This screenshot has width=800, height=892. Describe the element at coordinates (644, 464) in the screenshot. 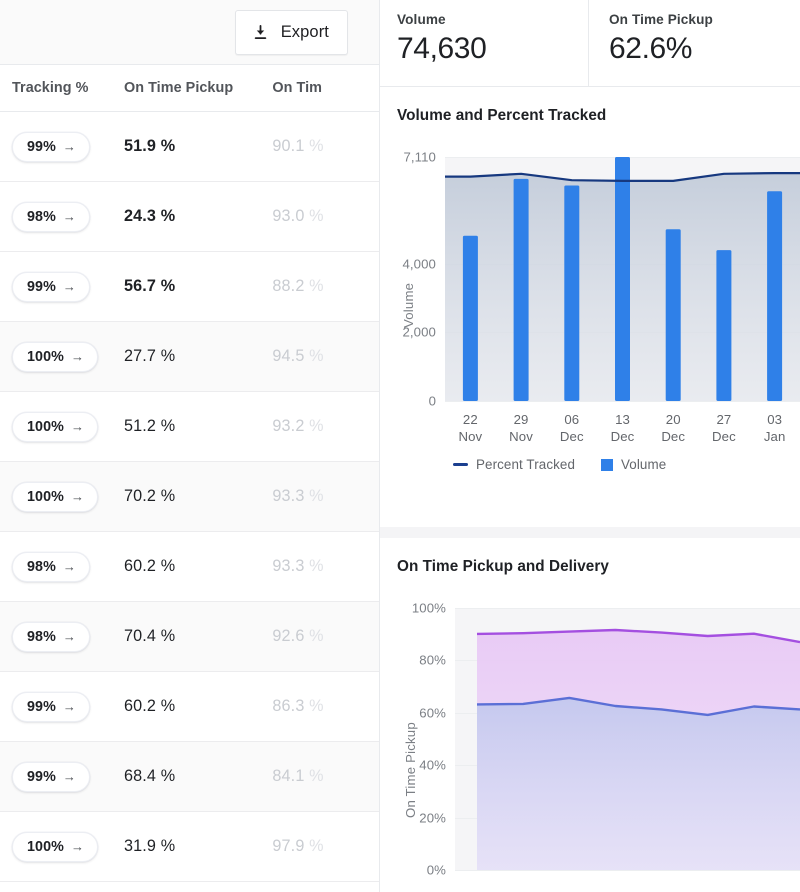

I see `legend-label-volume: Volume` at that location.